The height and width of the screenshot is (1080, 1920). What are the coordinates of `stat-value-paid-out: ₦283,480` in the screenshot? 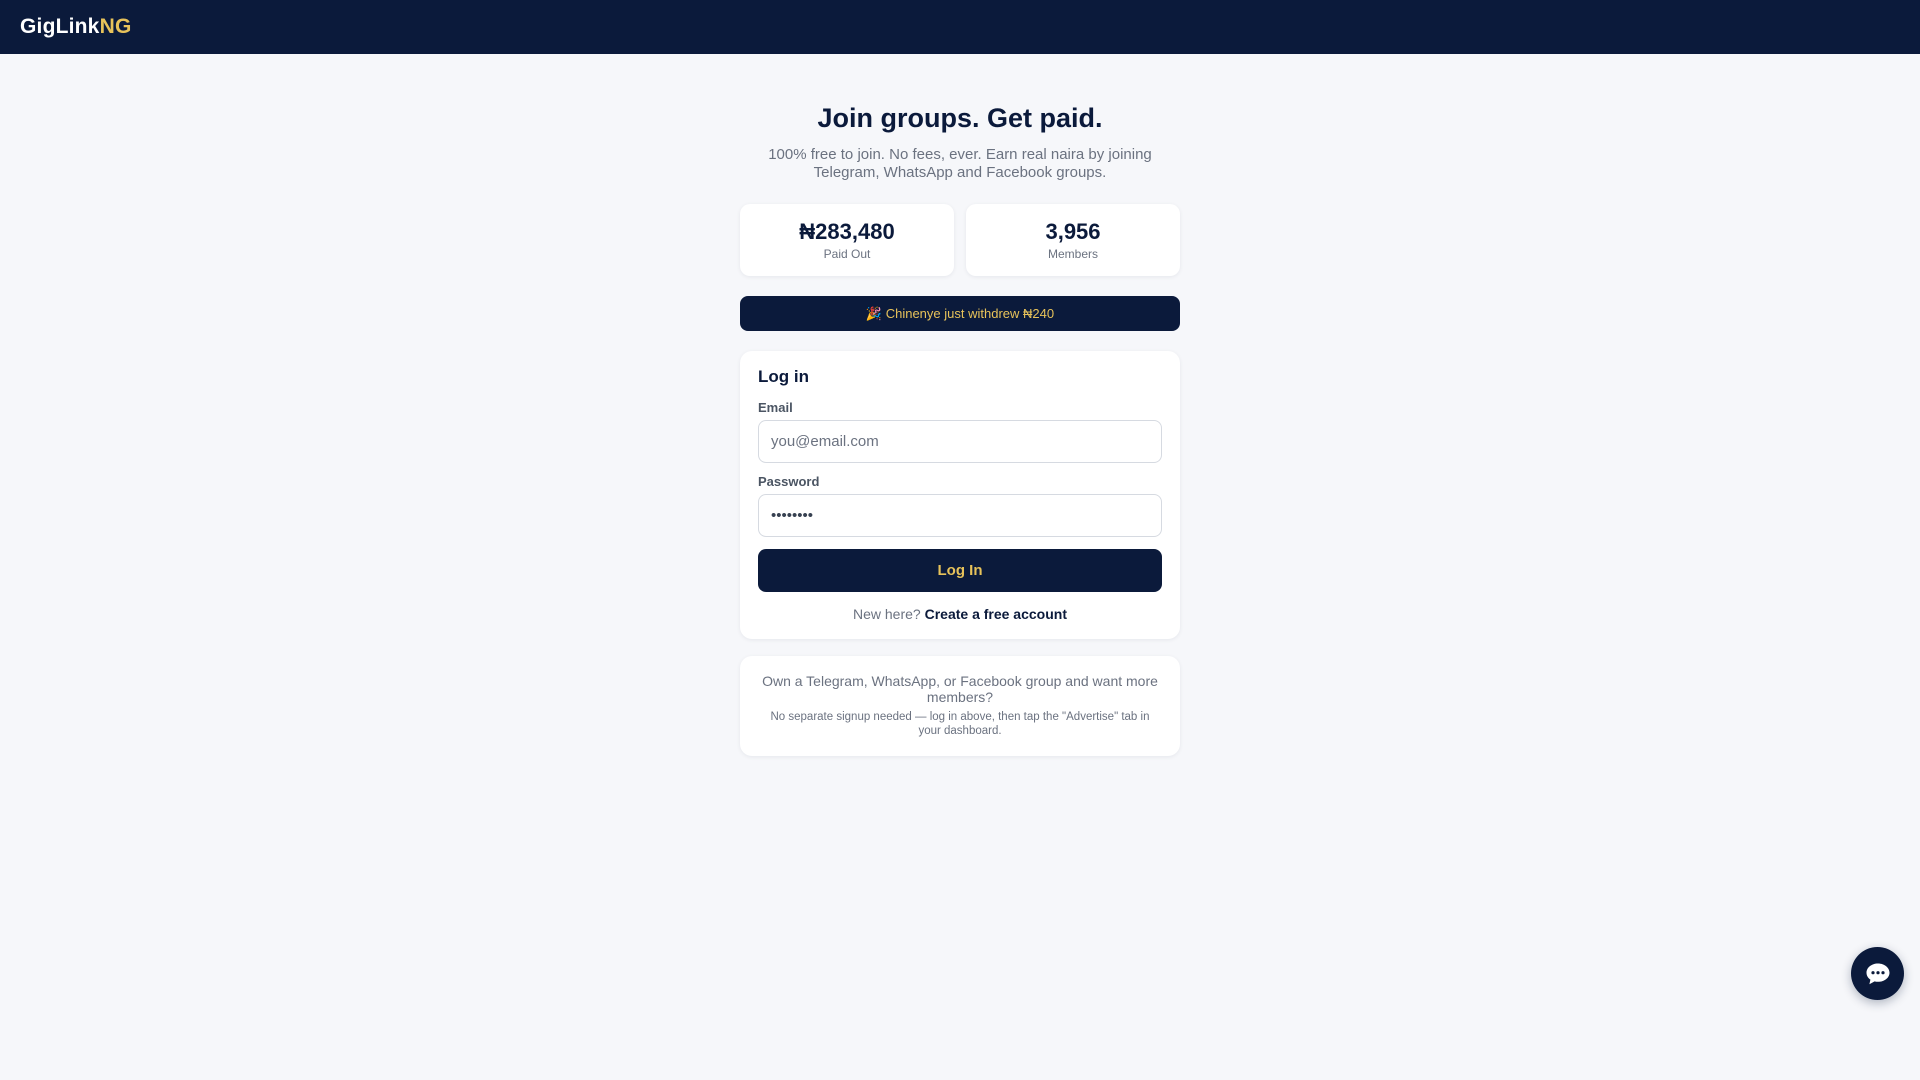 It's located at (847, 231).